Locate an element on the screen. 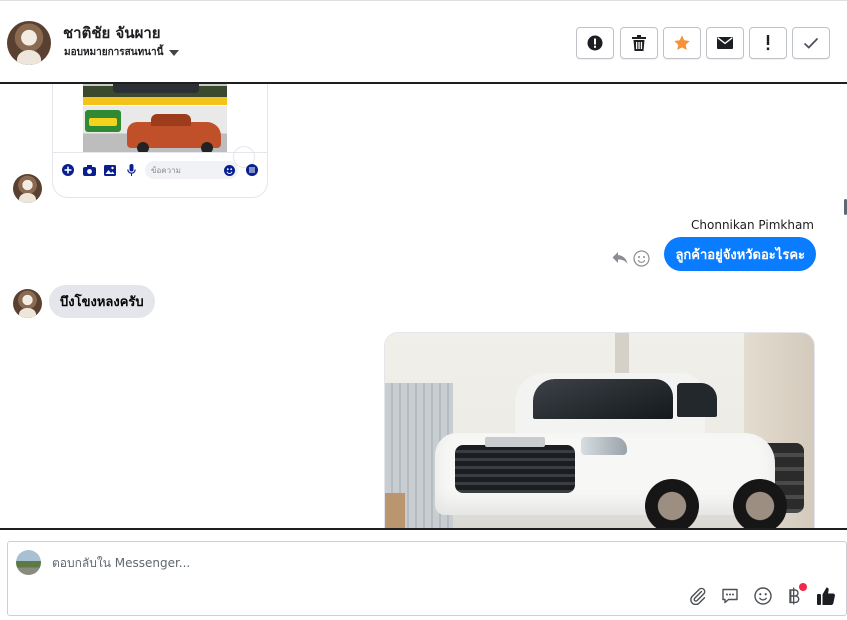 The image size is (847, 620). baht-payment-icon is located at coordinates (794, 596).